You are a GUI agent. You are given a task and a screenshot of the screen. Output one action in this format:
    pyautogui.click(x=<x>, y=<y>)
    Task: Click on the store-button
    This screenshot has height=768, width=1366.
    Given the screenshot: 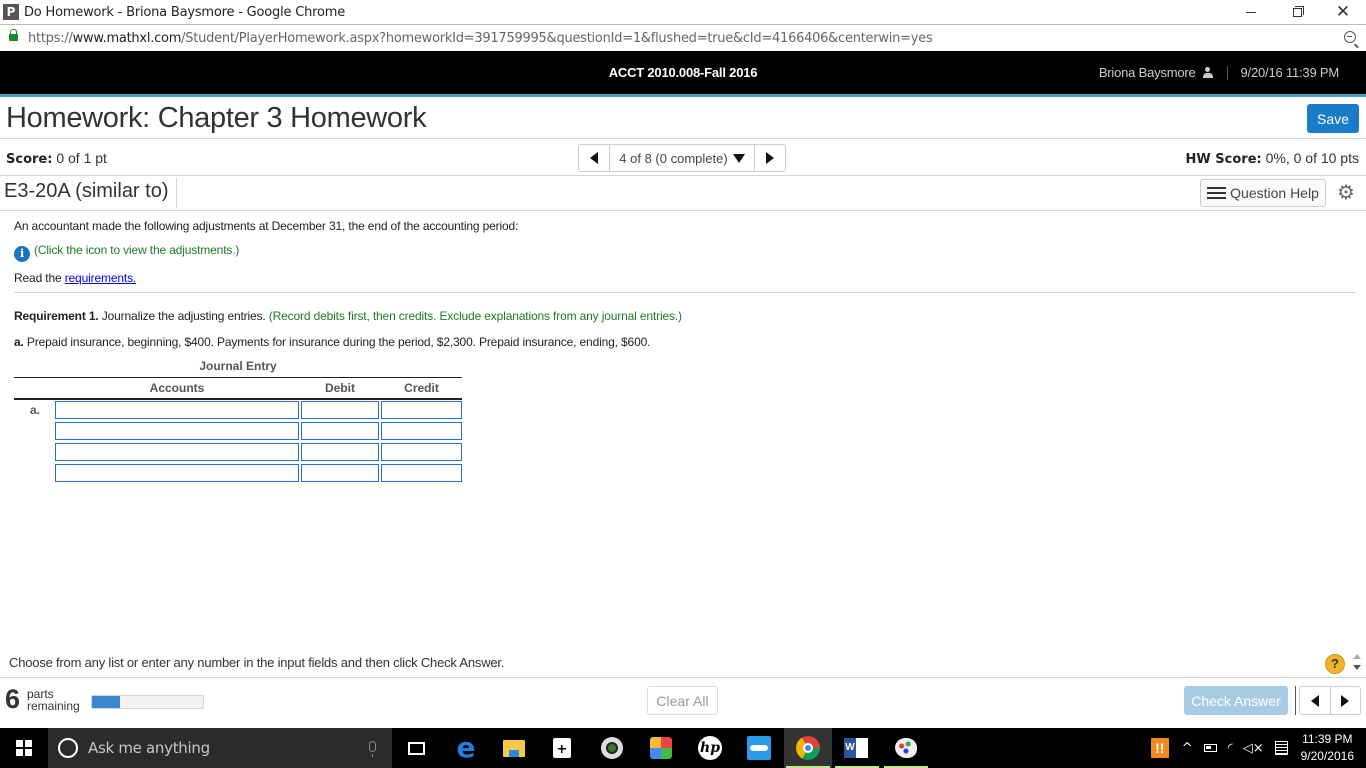 What is the action you would take?
    pyautogui.click(x=562, y=748)
    